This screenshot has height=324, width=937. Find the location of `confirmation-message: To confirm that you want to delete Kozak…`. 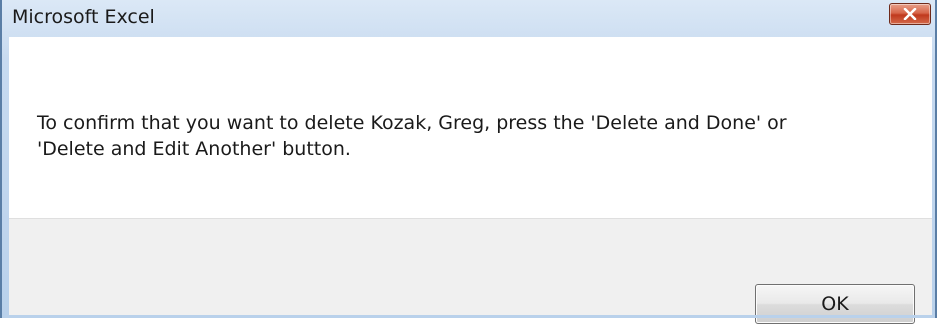

confirmation-message: To confirm that you want to delete Kozak… is located at coordinates (467, 136).